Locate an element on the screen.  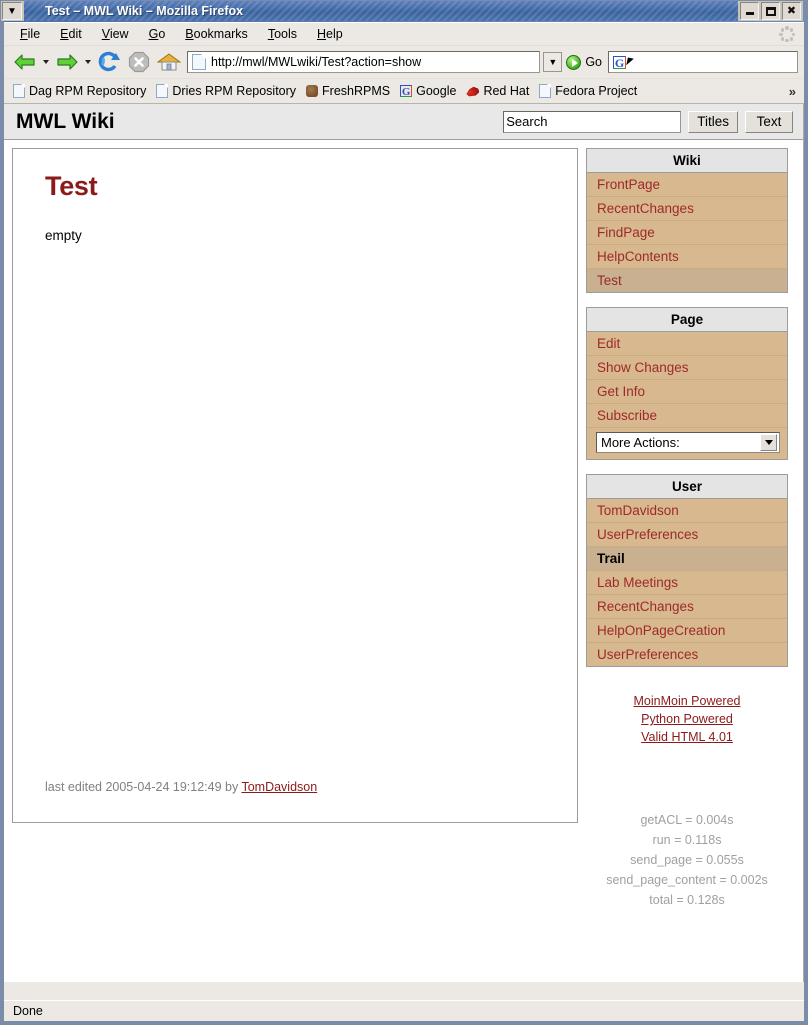
sidebar-item-frontpage: FrontPage is located at coordinates (687, 185).